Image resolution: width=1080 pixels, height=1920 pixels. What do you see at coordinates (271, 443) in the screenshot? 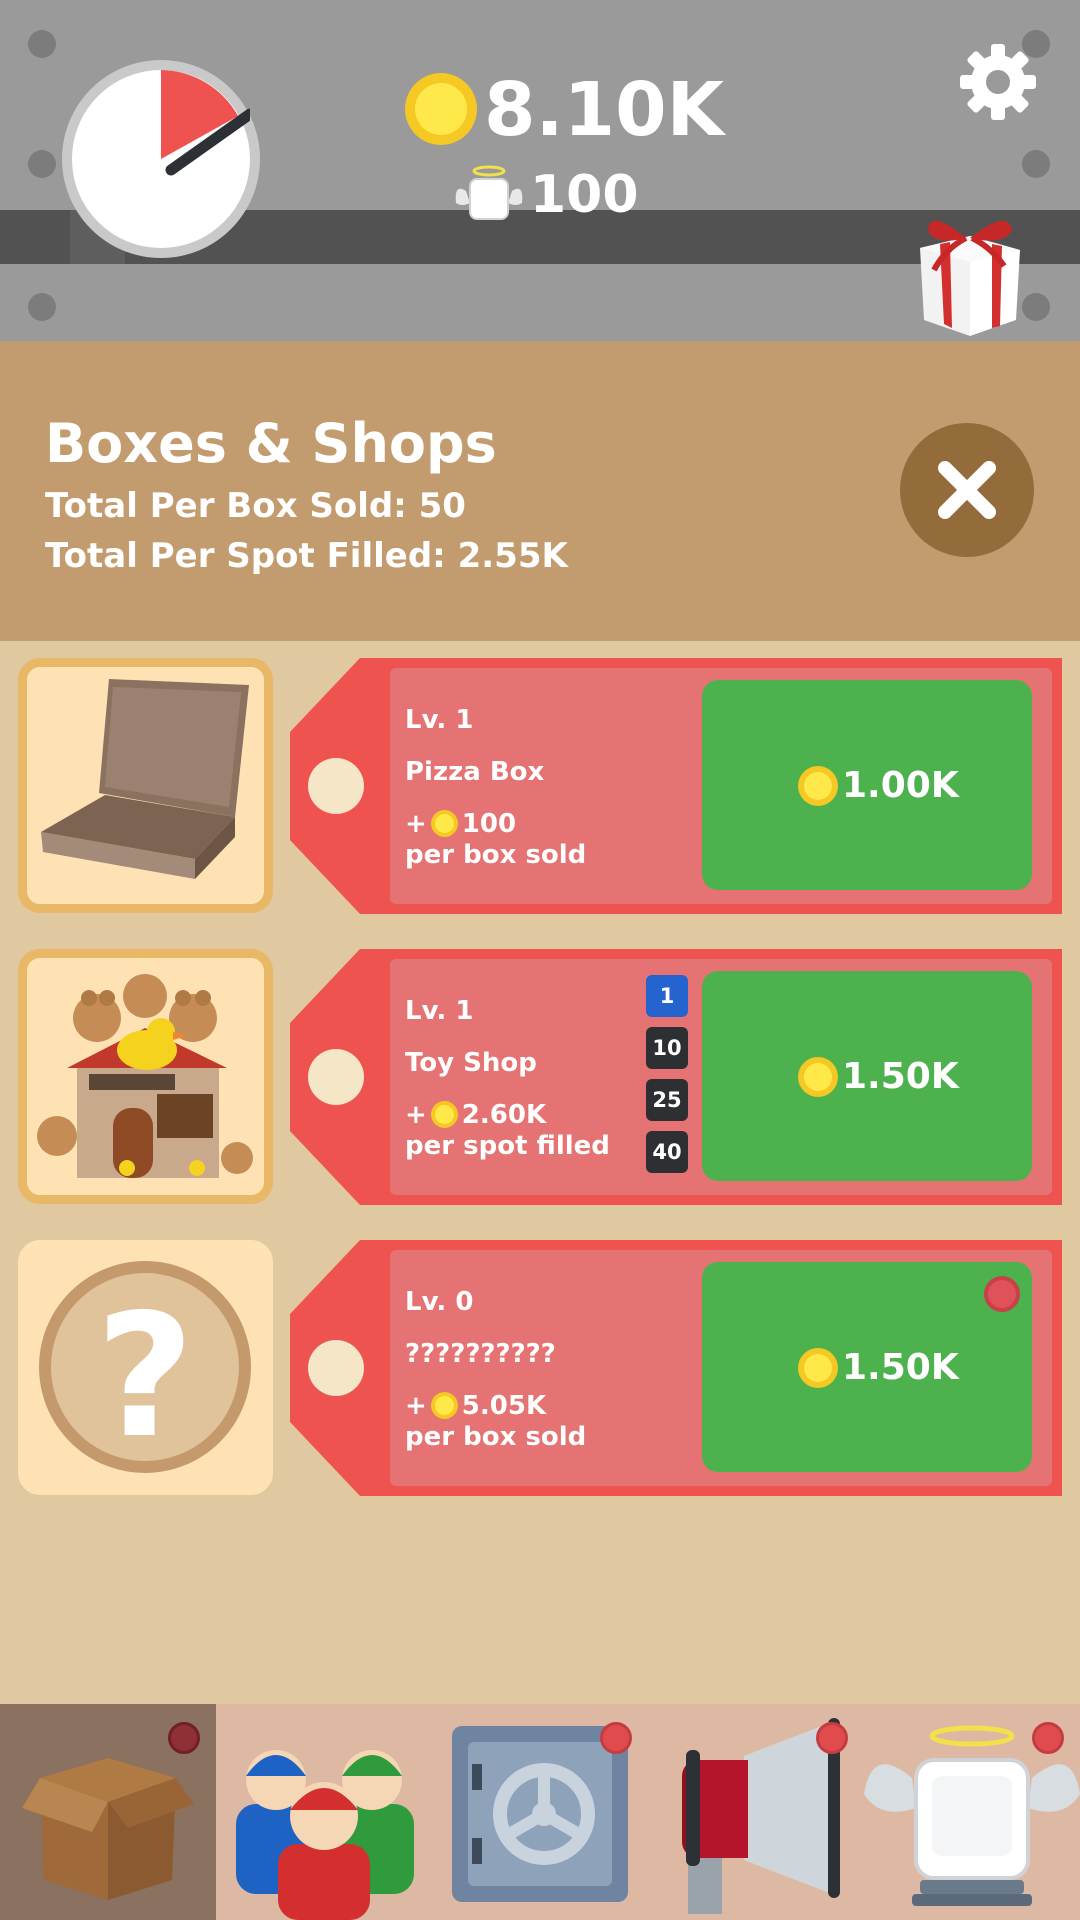
I see `page-title: Boxes & Shops` at bounding box center [271, 443].